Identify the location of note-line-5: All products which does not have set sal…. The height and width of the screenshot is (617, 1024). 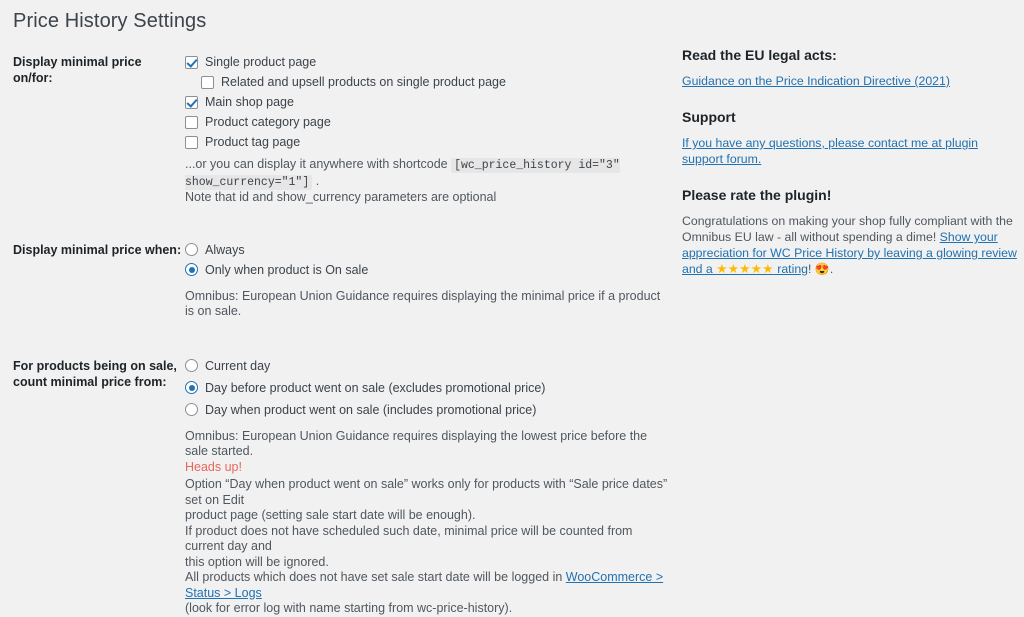
(426, 585).